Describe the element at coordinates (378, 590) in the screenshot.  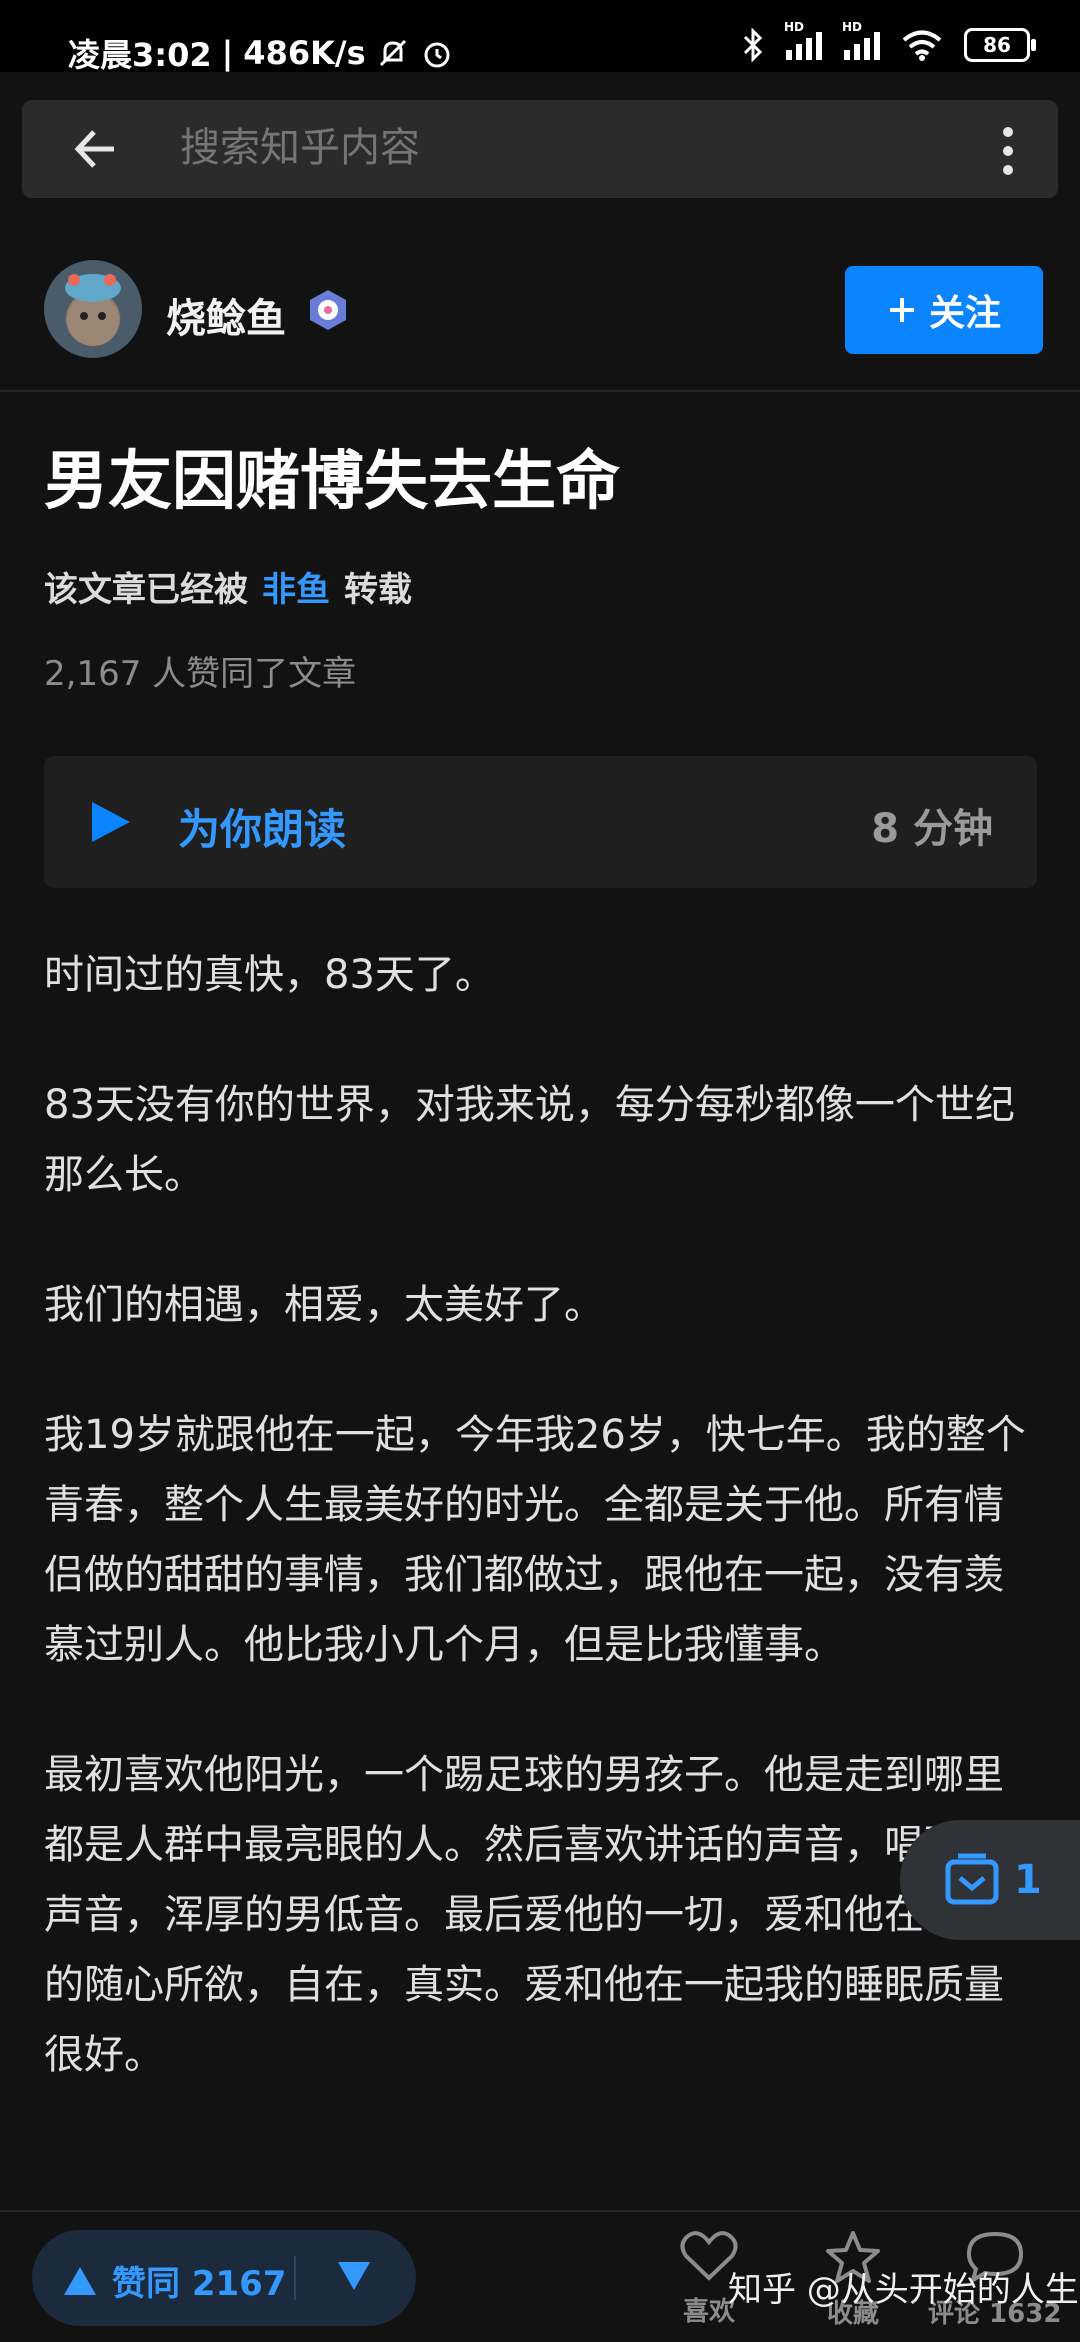
I see `repost-suffix: 转载` at that location.